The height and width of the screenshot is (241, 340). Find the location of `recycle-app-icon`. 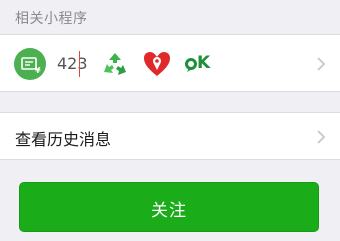

recycle-app-icon is located at coordinates (115, 64).